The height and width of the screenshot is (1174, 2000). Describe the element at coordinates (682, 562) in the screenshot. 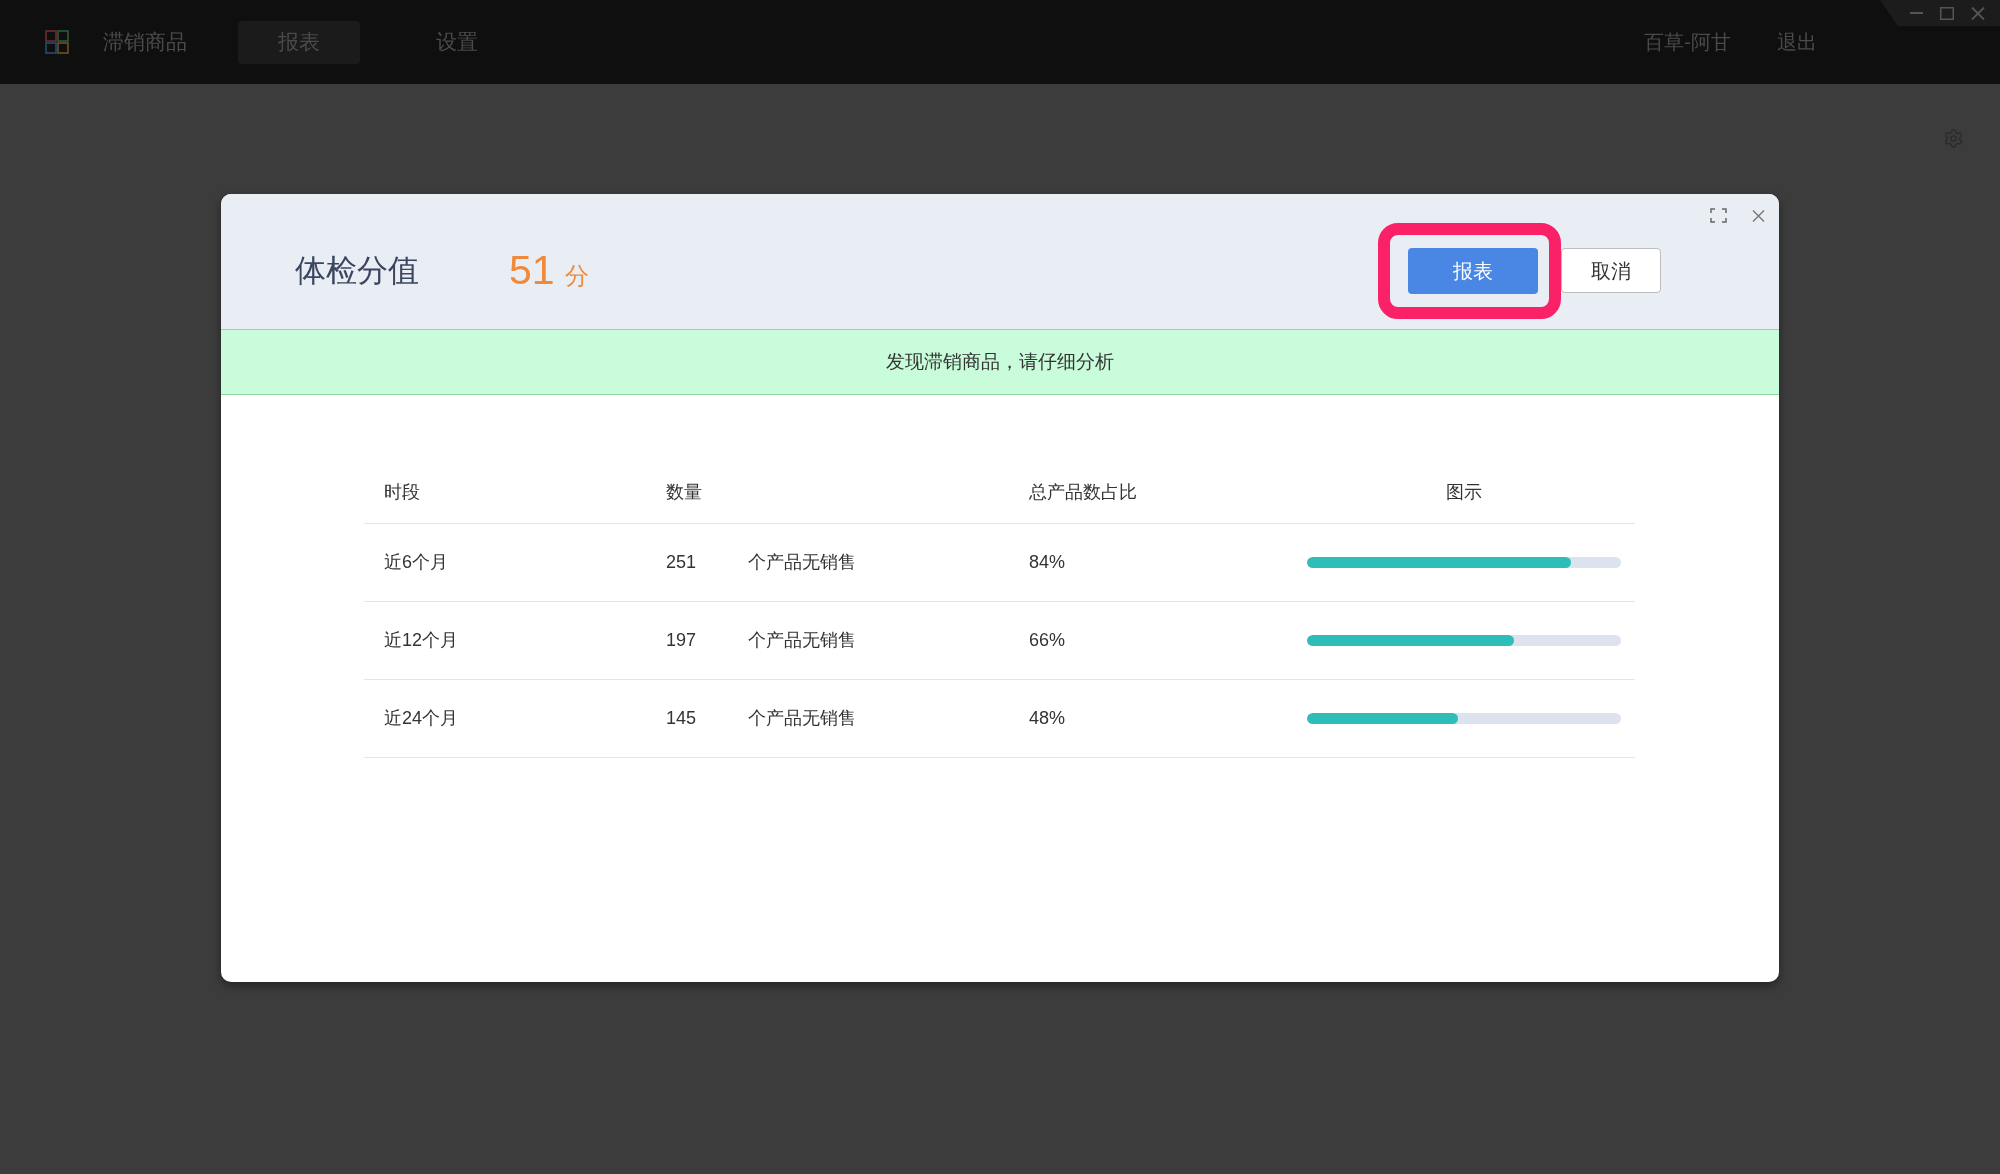

I see `table-cell-text: 251` at that location.